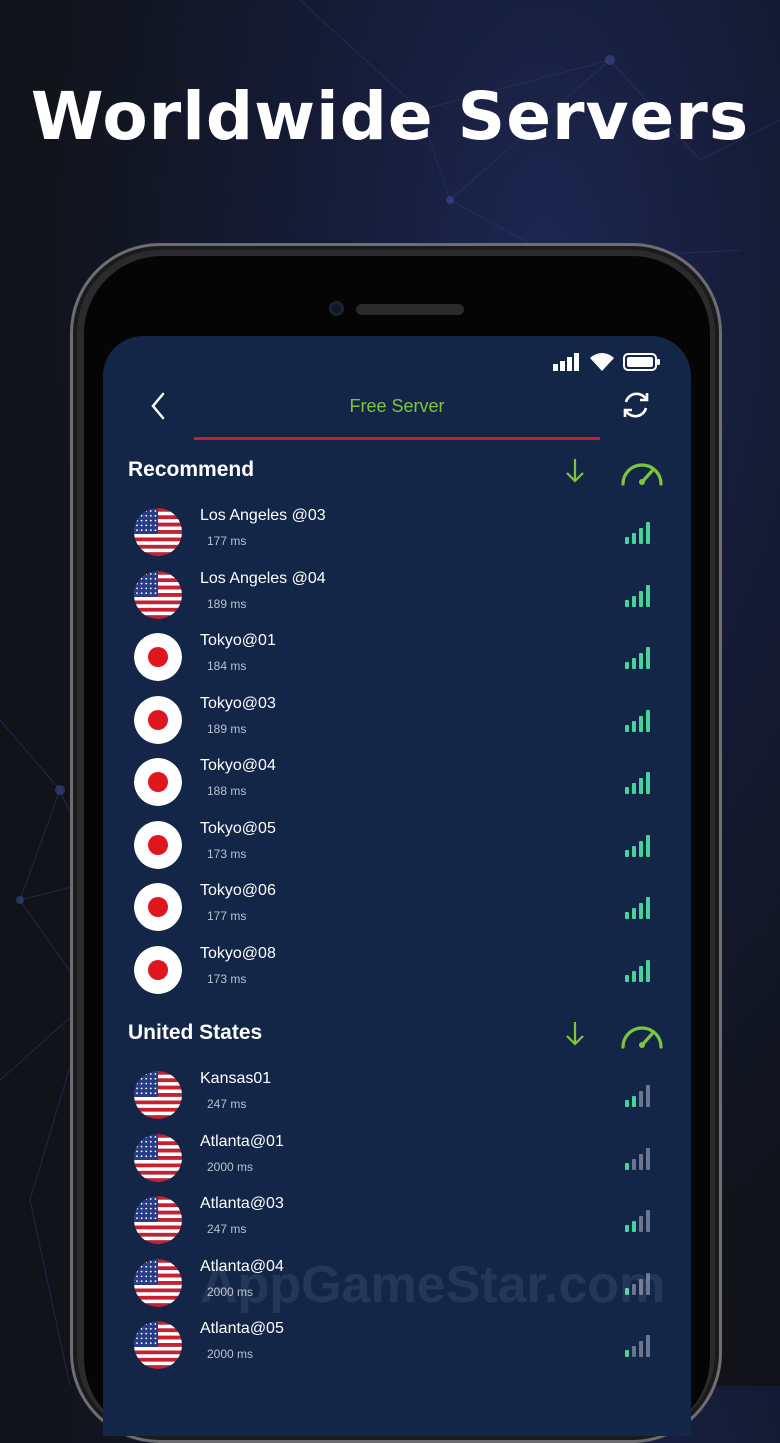 The image size is (780, 1443). I want to click on server-row: Los Angeles @03 177 ms, so click(397, 535).